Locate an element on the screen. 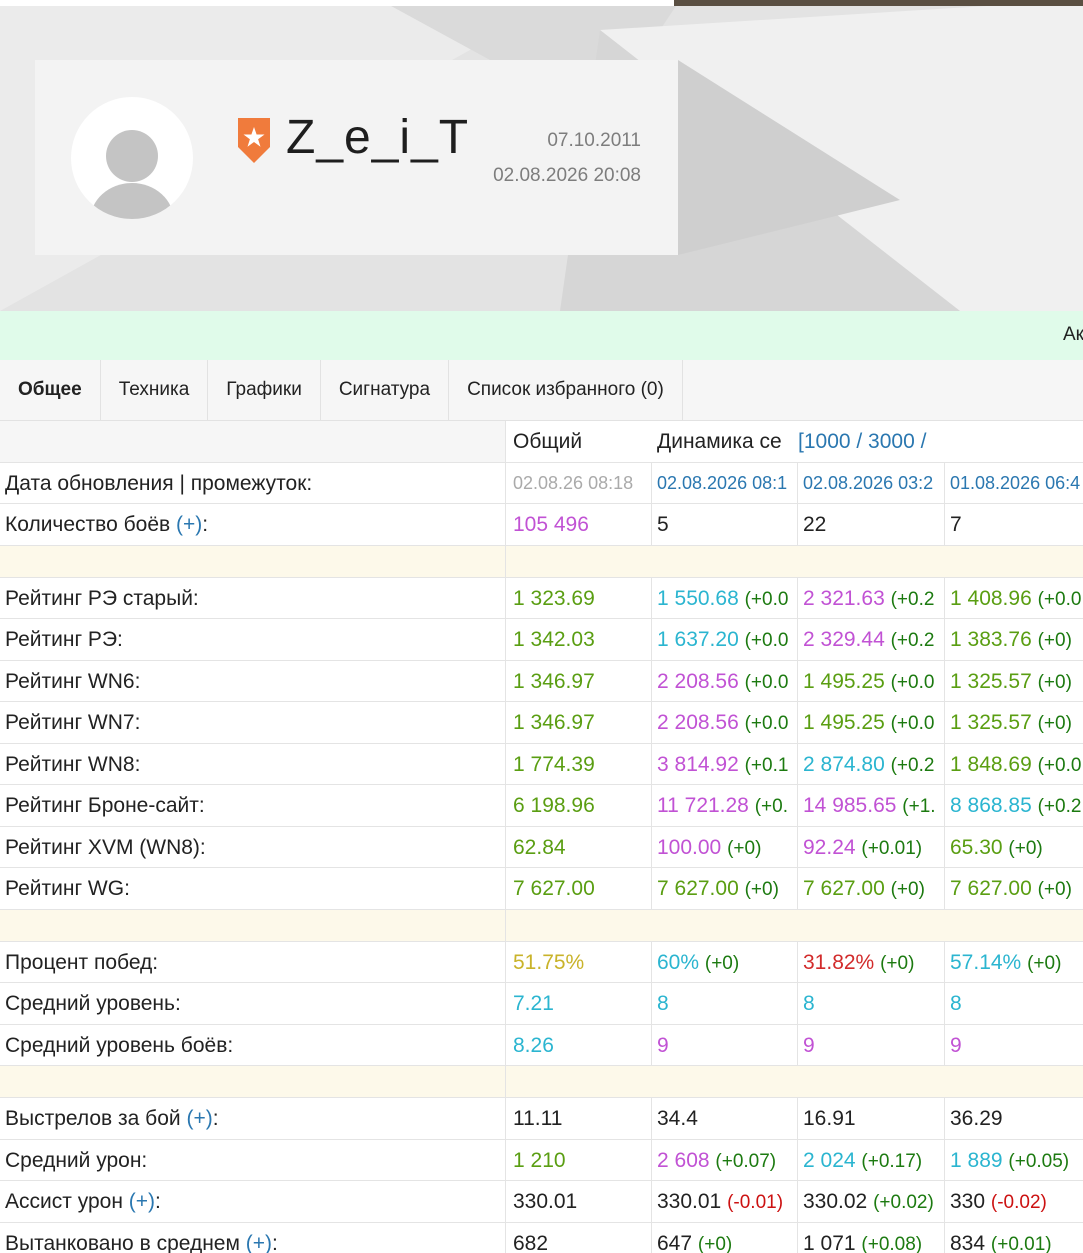 This screenshot has height=1253, width=1083. row-label-text: Выстрелов за бой is located at coordinates (93, 1118).